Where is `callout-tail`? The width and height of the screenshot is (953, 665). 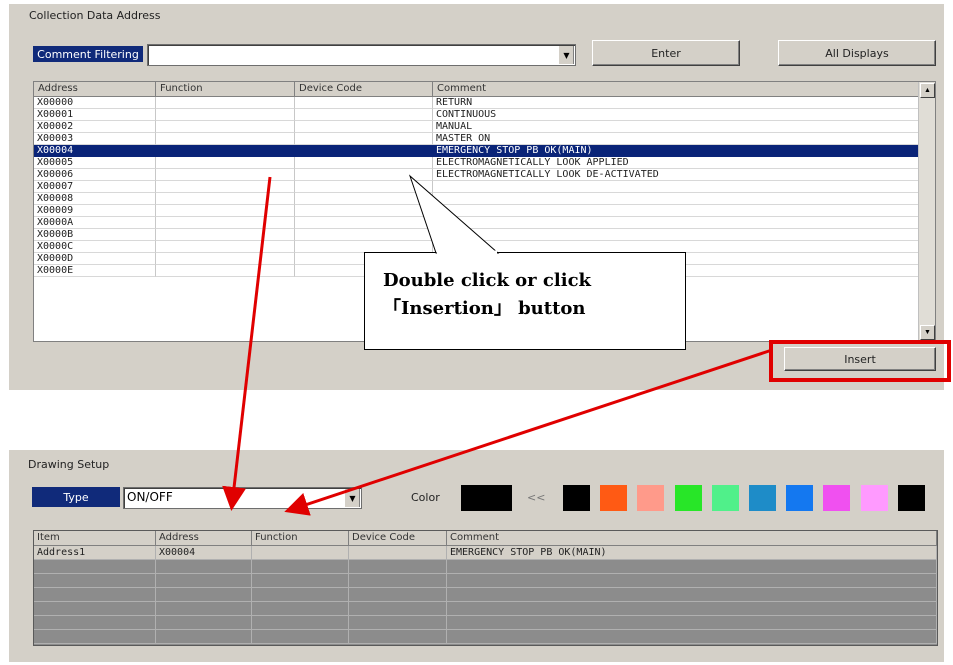
callout-tail is located at coordinates (454, 214).